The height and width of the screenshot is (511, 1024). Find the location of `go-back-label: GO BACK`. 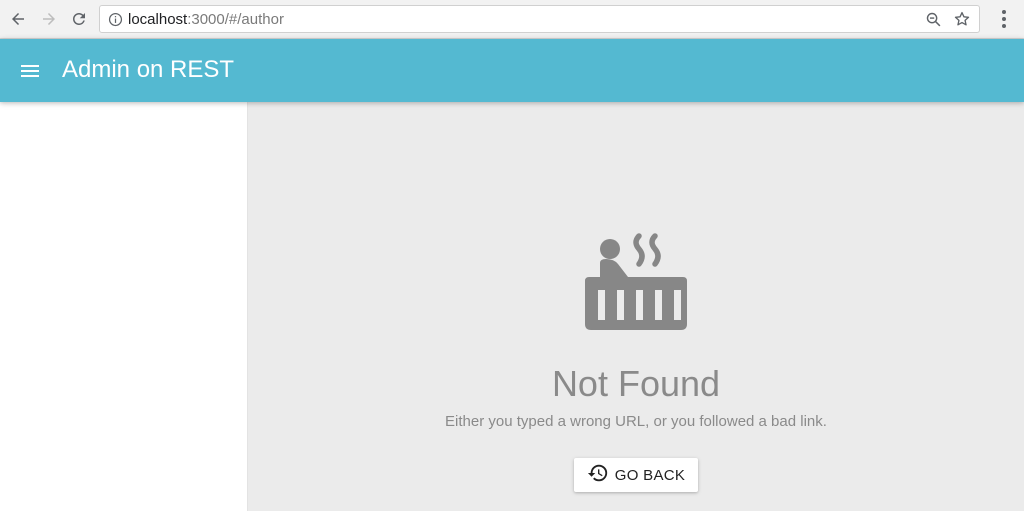

go-back-label: GO BACK is located at coordinates (650, 475).